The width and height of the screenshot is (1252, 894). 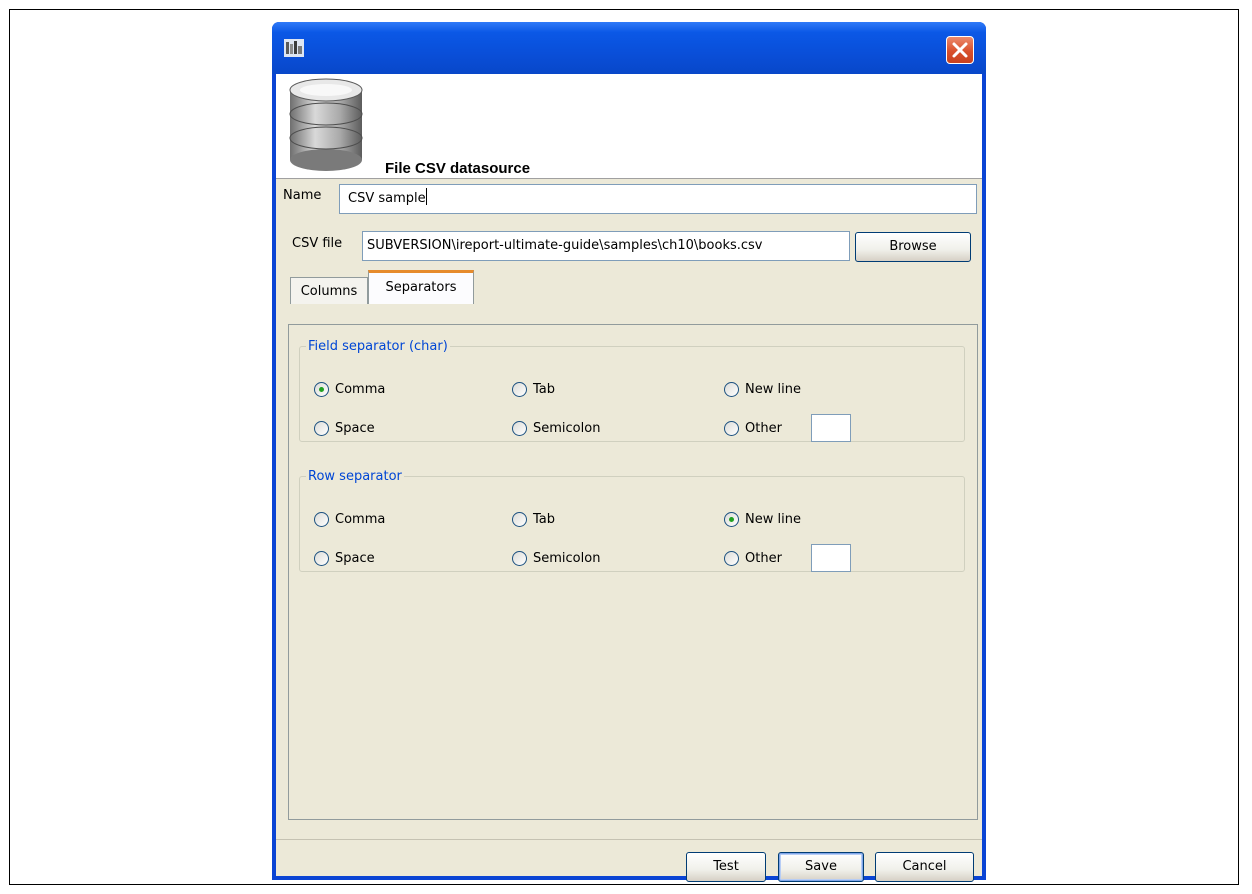 I want to click on row-sep-space-radio: Space, so click(x=344, y=558).